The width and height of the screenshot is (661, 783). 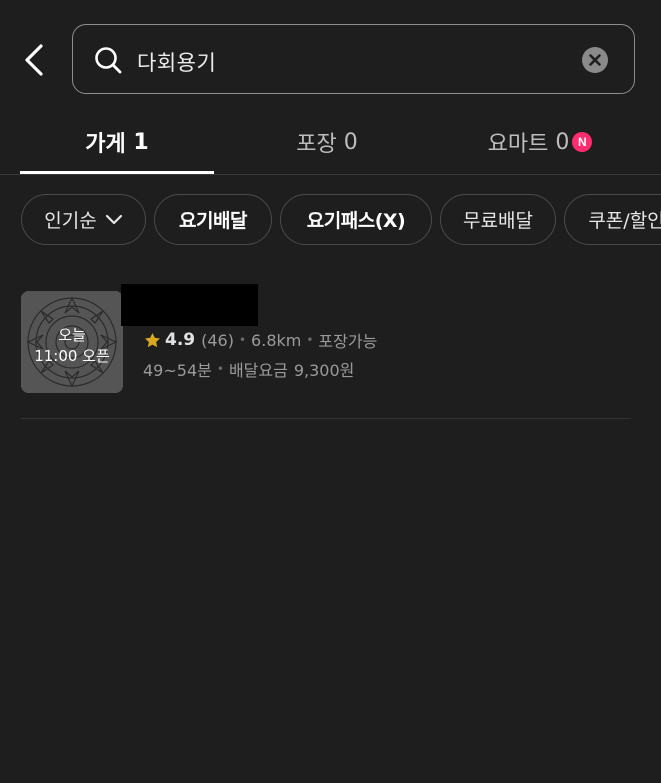 I want to click on delivery-fee-label: 배달요금, so click(x=258, y=370).